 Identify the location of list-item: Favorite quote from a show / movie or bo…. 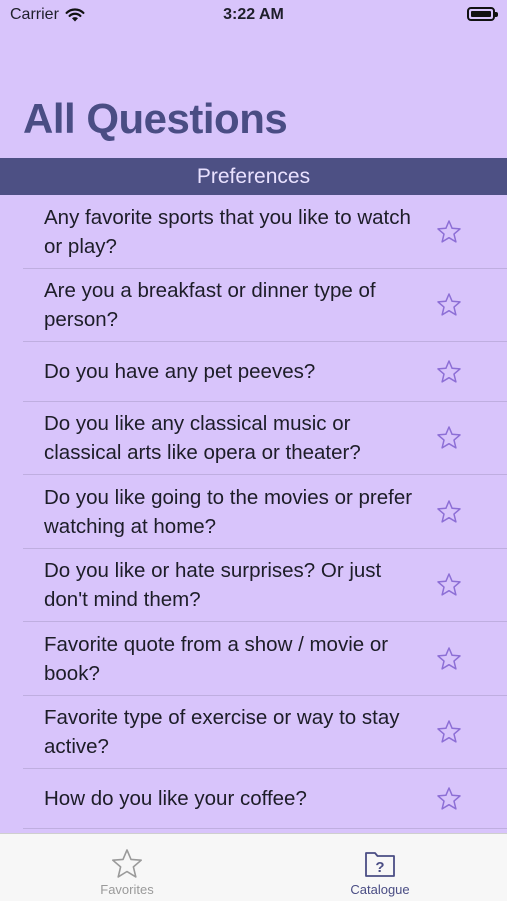
(265, 659).